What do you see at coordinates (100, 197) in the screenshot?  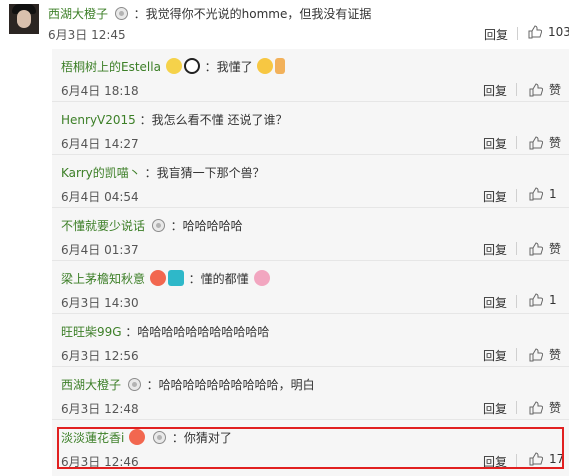 I see `reply-time: 6月4日 04:54` at bounding box center [100, 197].